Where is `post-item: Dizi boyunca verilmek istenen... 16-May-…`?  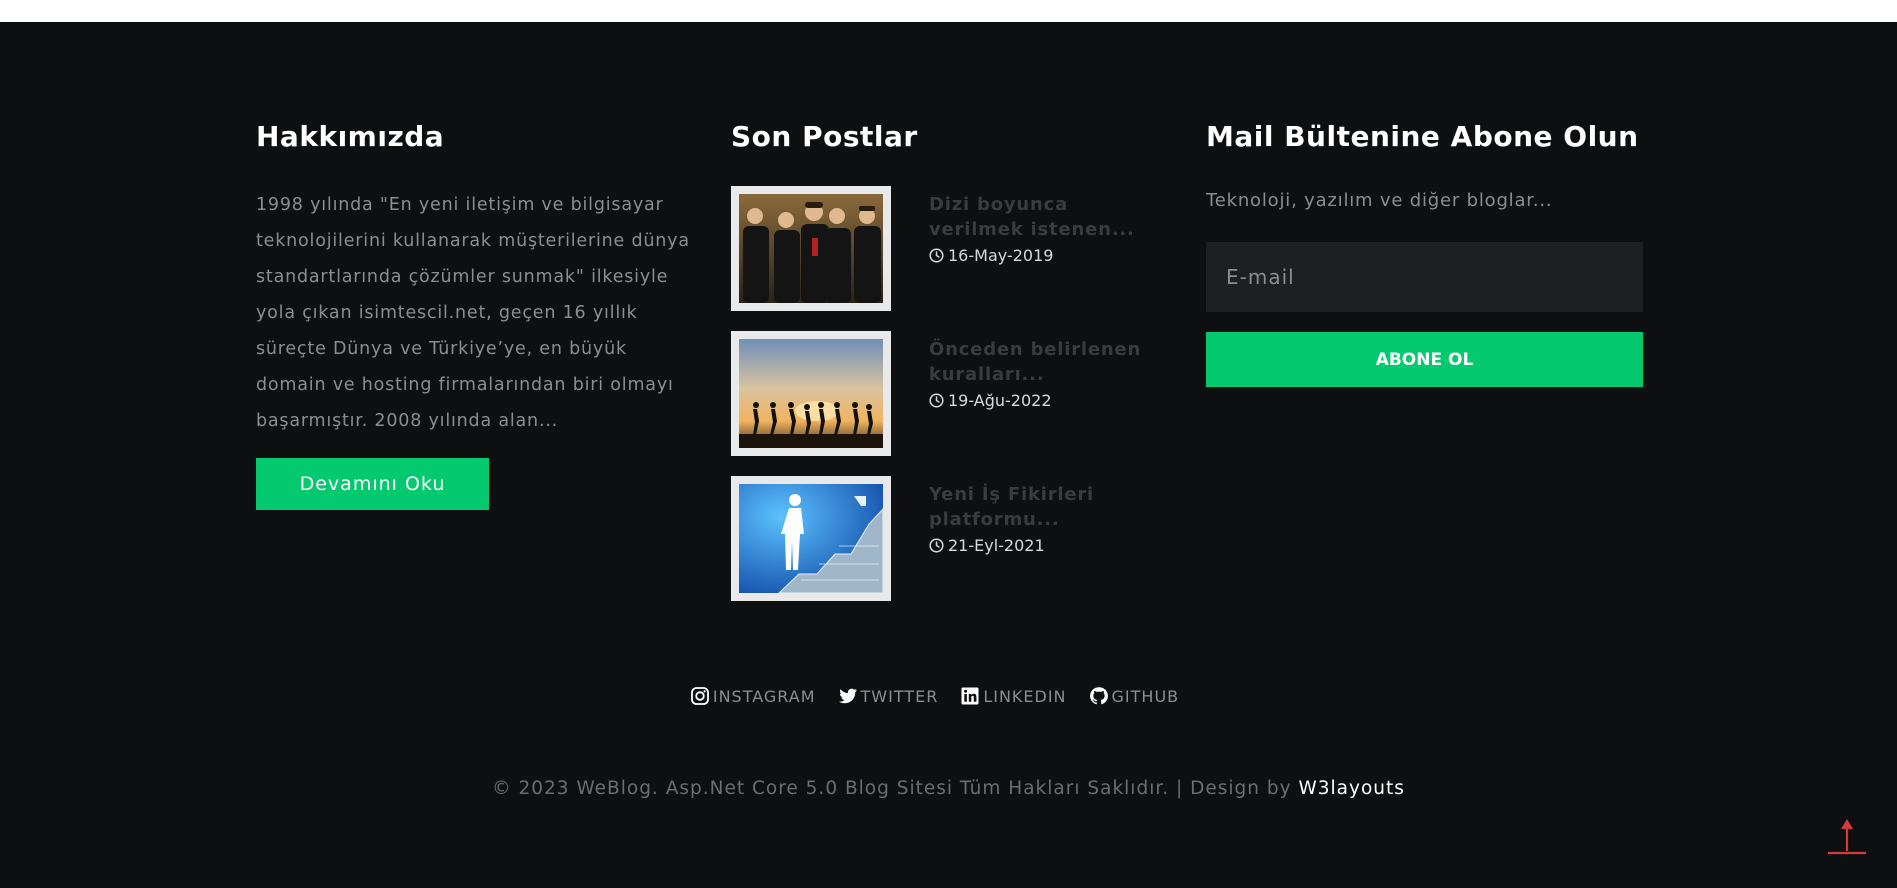
post-item: Dizi boyunca verilmek istenen... 16-May-… is located at coordinates (951, 248).